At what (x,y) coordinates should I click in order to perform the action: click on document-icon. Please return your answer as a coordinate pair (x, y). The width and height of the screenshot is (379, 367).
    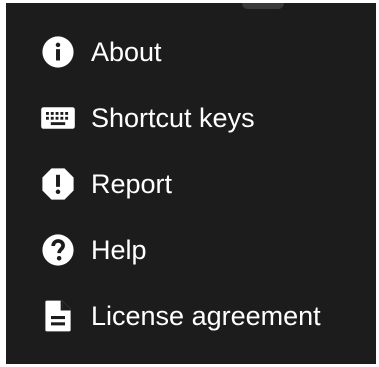
    Looking at the image, I should click on (58, 316).